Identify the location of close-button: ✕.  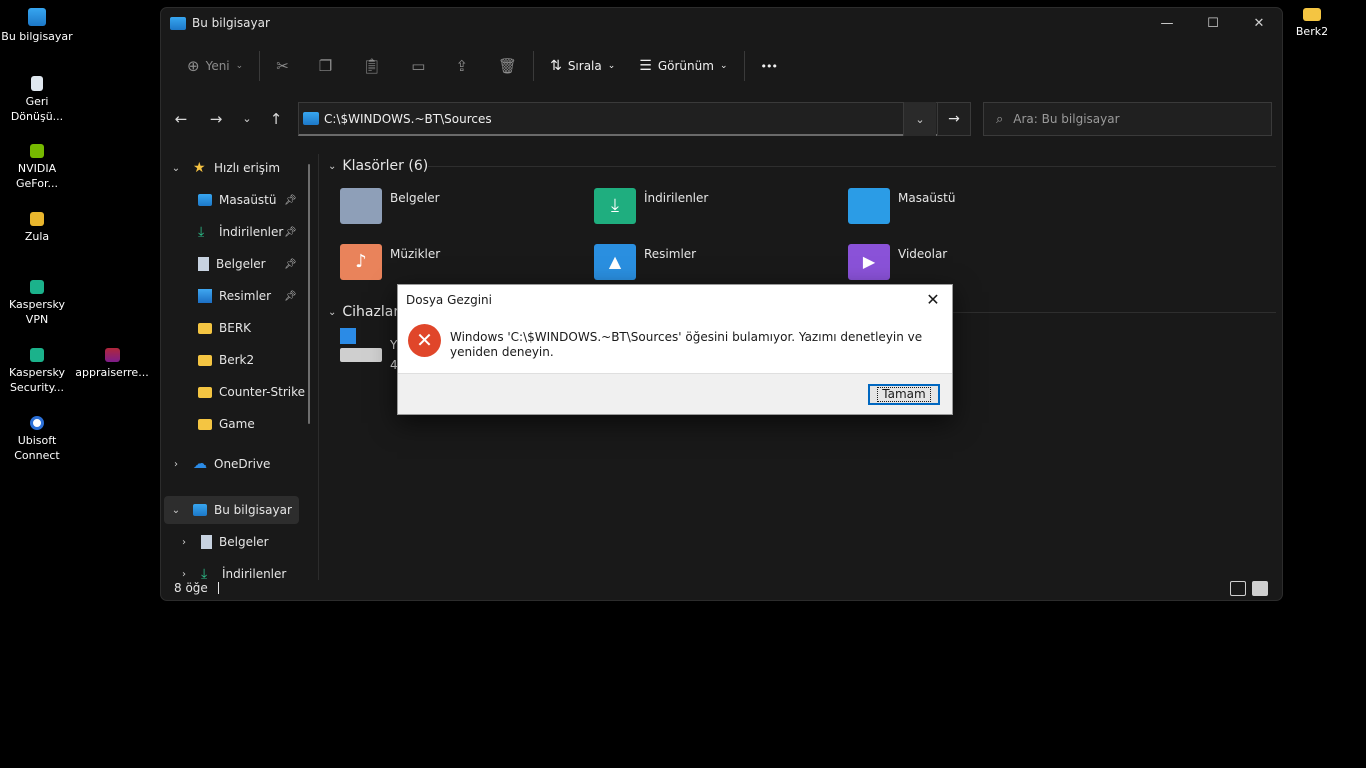
(1259, 23).